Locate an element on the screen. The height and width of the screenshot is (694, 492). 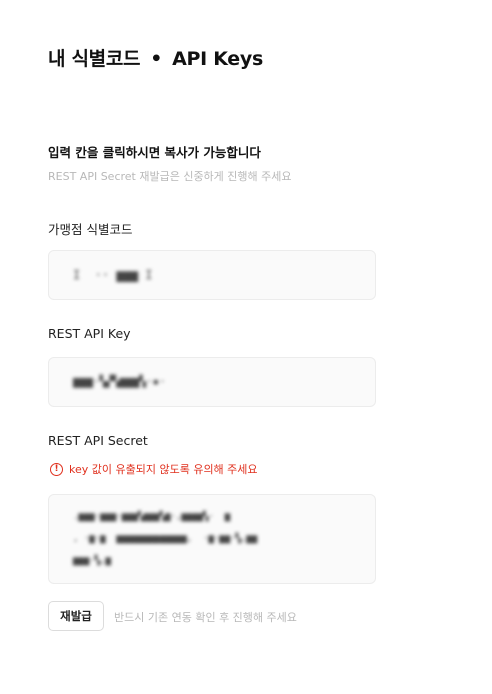
merchant-code-masked-value: I ·· ▆▆▆ I is located at coordinates (113, 275).